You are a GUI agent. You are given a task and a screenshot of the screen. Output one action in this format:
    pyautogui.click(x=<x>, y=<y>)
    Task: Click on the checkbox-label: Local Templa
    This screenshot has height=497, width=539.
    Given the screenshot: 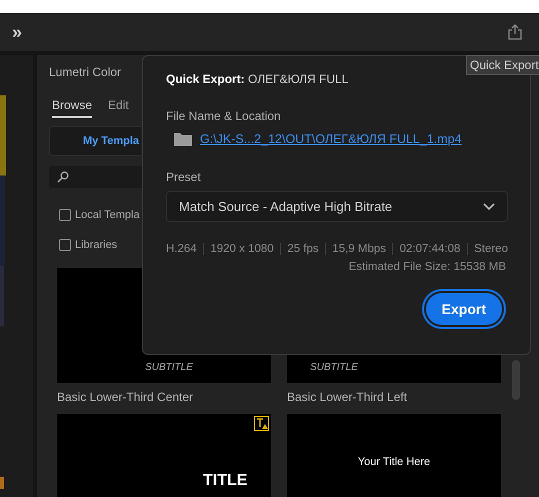 What is the action you would take?
    pyautogui.click(x=107, y=215)
    